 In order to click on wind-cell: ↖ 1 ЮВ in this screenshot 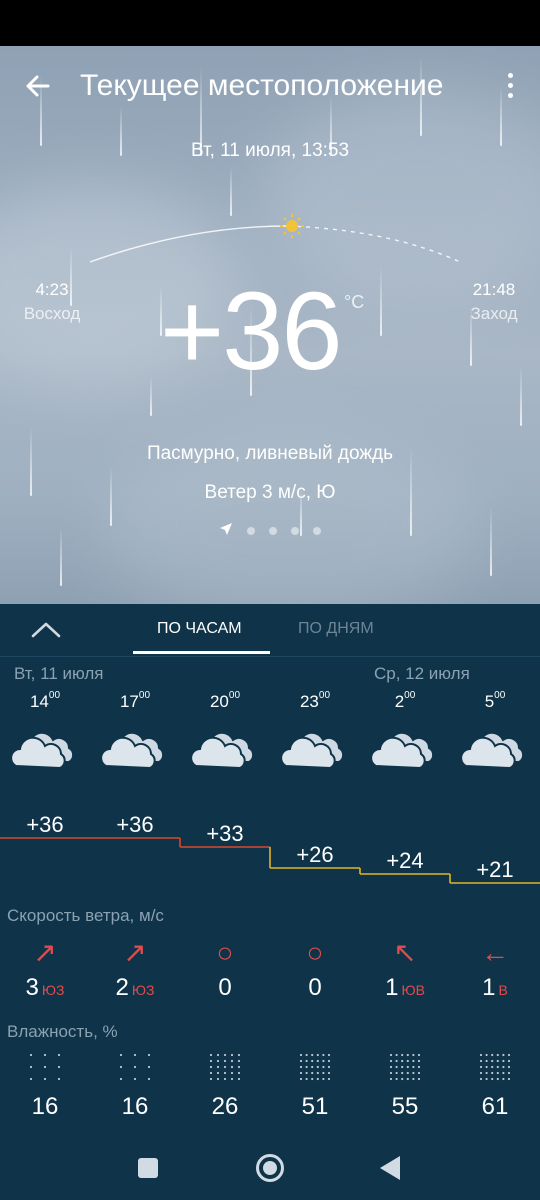, I will do `click(405, 970)`.